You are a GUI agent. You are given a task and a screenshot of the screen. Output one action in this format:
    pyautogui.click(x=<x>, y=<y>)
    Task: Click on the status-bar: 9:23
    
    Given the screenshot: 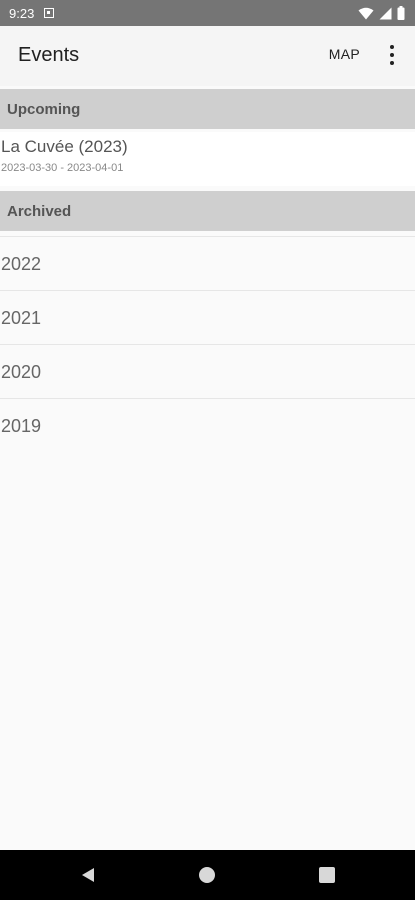 What is the action you would take?
    pyautogui.click(x=207, y=13)
    